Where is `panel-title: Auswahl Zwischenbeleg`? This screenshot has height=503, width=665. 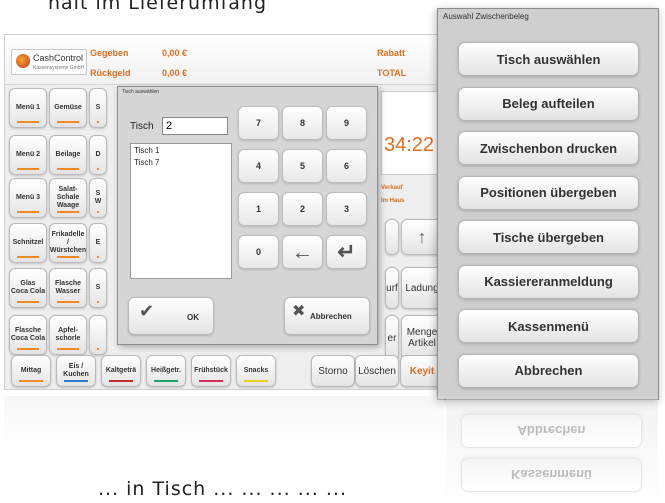
panel-title: Auswahl Zwischenbeleg is located at coordinates (486, 16).